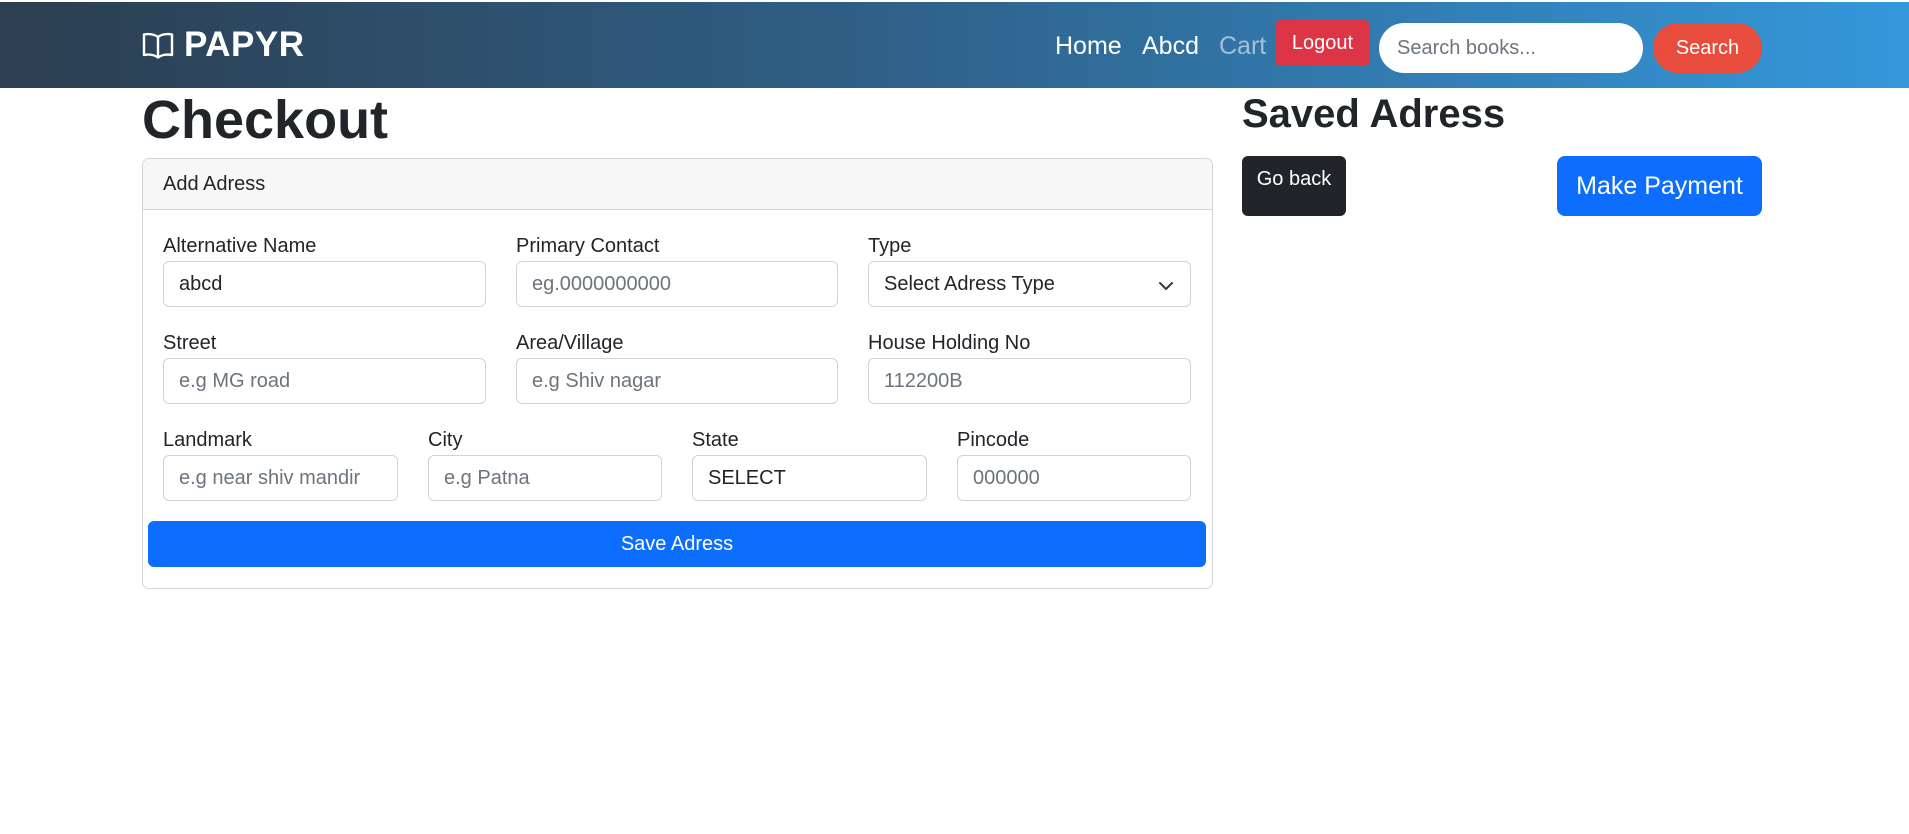 The height and width of the screenshot is (834, 1909). What do you see at coordinates (570, 343) in the screenshot?
I see `area-label: Area/Village` at bounding box center [570, 343].